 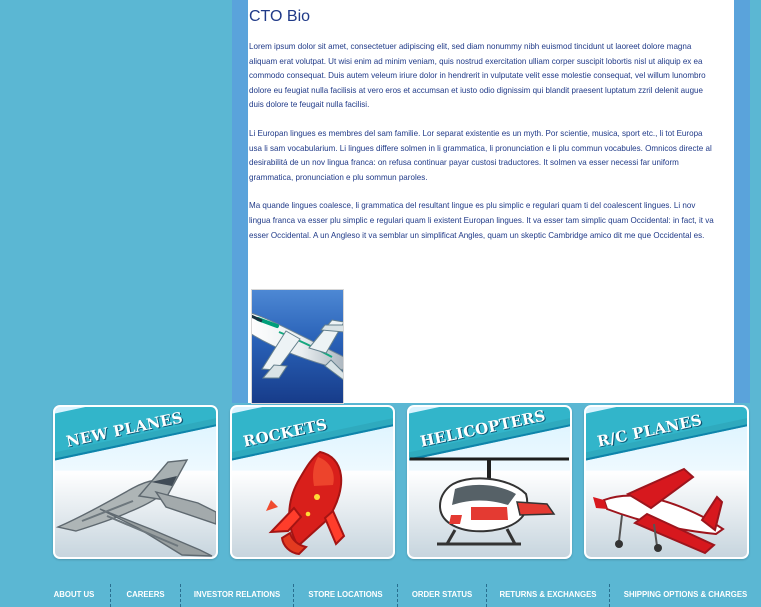 What do you see at coordinates (135, 499) in the screenshot?
I see `fighter-jet-icon` at bounding box center [135, 499].